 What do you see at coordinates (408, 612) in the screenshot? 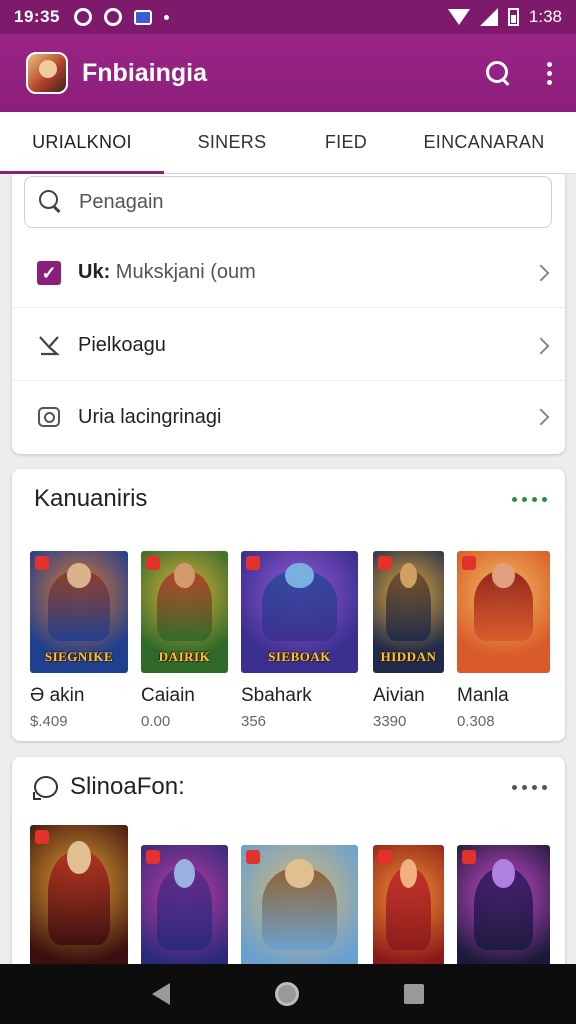
I see `game-cover-image: HIDDAN` at bounding box center [408, 612].